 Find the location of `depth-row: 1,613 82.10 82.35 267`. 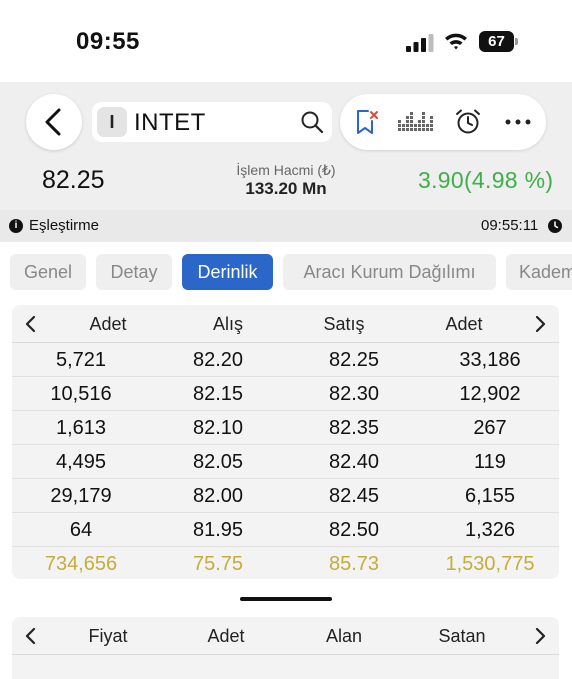

depth-row: 1,613 82.10 82.35 267 is located at coordinates (285, 428).